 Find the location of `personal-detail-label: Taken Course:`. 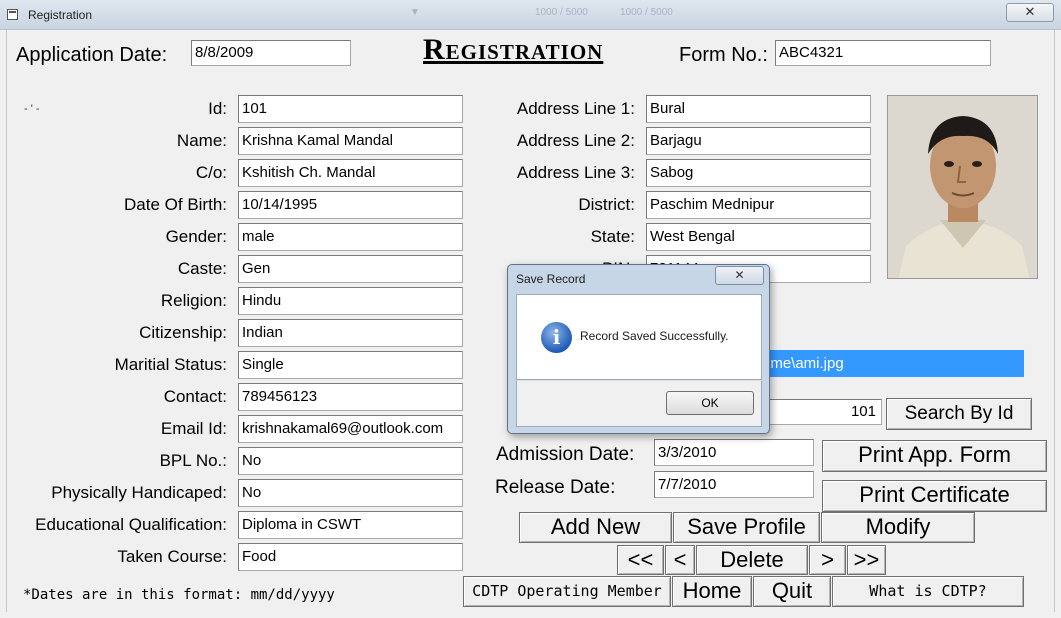

personal-detail-label: Taken Course: is located at coordinates (172, 556).